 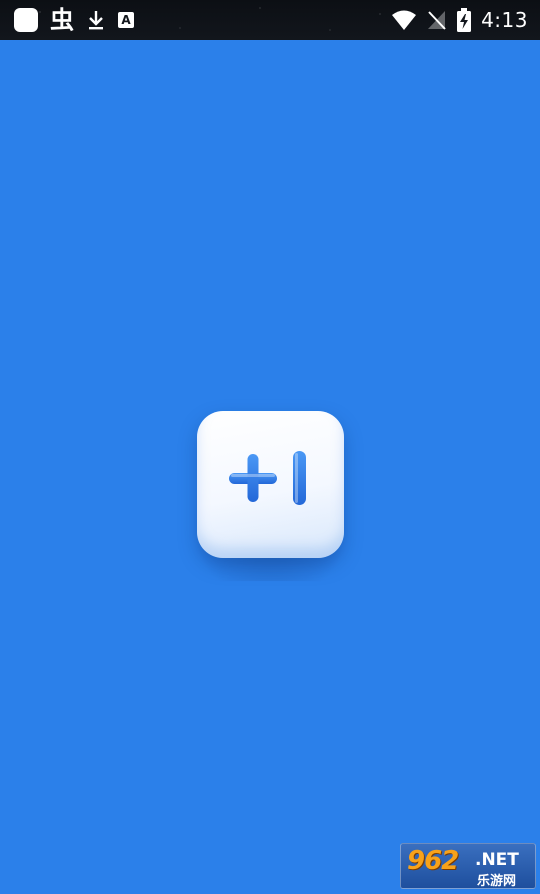 I want to click on bug-icon: 虫, so click(x=62, y=20).